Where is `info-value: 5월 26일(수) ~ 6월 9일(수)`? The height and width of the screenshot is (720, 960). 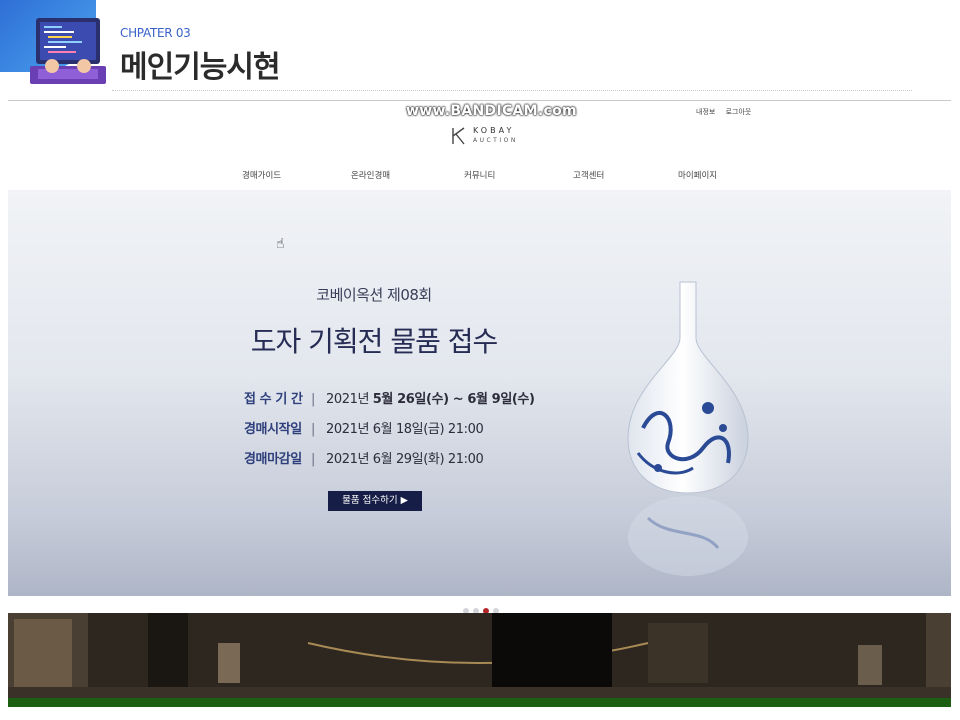 info-value: 5월 26일(수) ~ 6월 9일(수) is located at coordinates (453, 399).